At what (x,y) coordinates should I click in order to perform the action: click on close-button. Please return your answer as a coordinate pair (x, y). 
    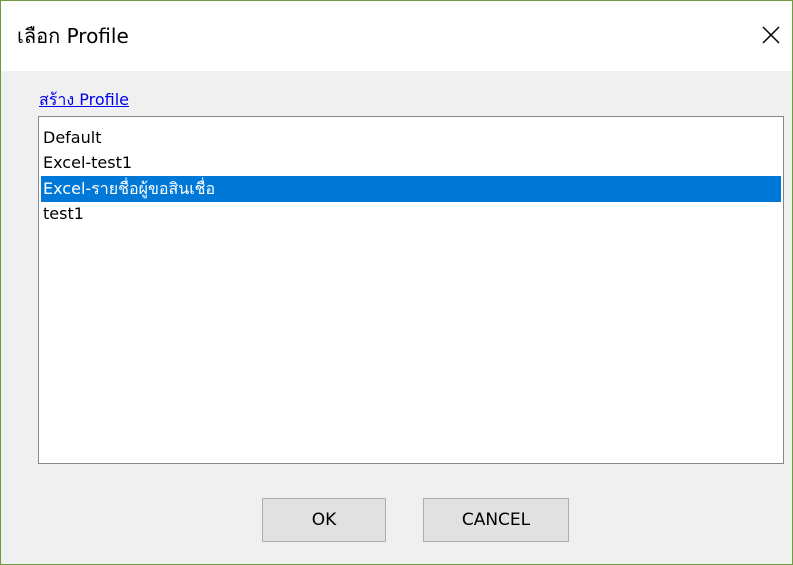
    Looking at the image, I should click on (771, 35).